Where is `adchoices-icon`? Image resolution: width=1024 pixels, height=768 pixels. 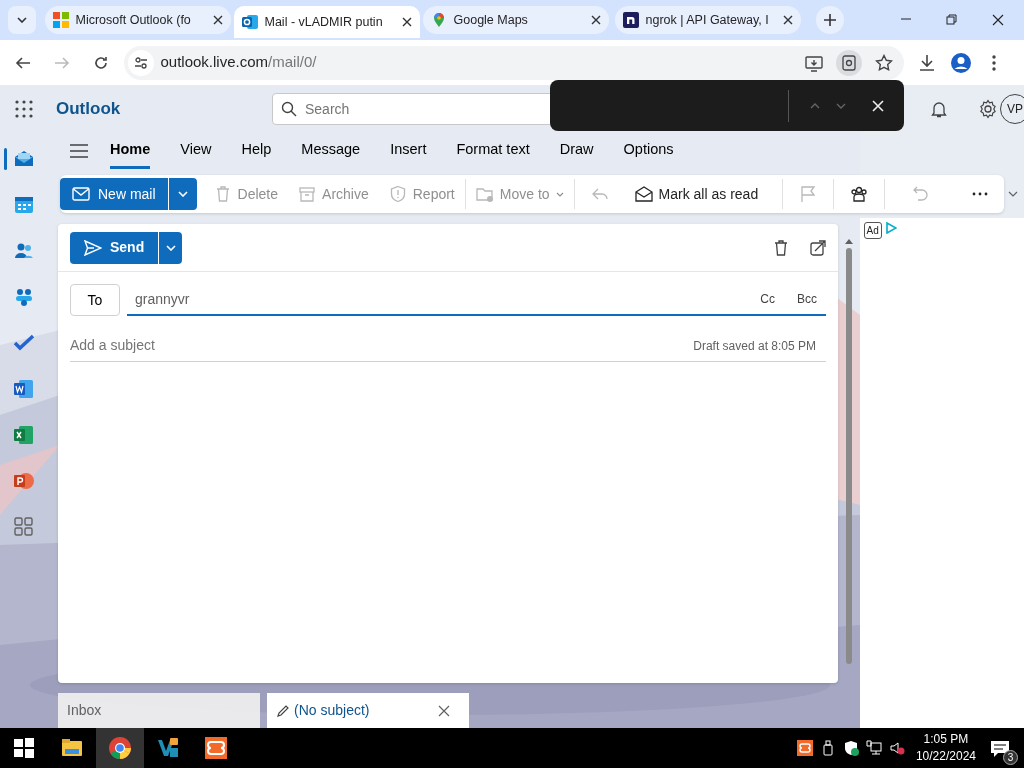
adchoices-icon is located at coordinates (891, 227).